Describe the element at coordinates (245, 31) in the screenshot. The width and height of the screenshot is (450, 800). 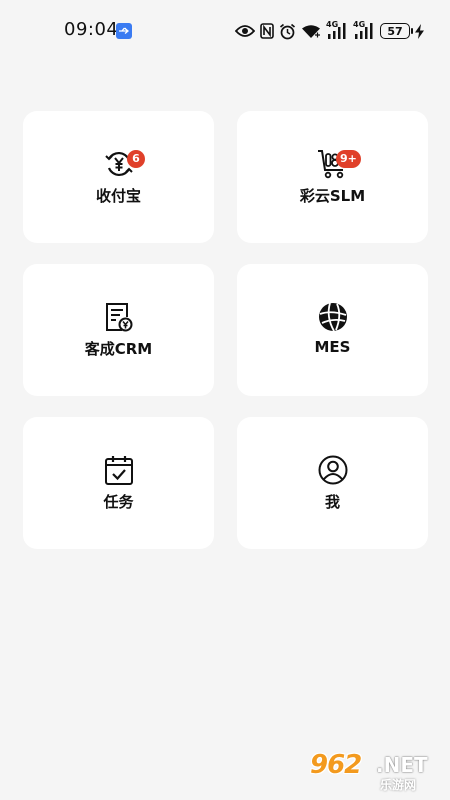
I see `eye-icon` at that location.